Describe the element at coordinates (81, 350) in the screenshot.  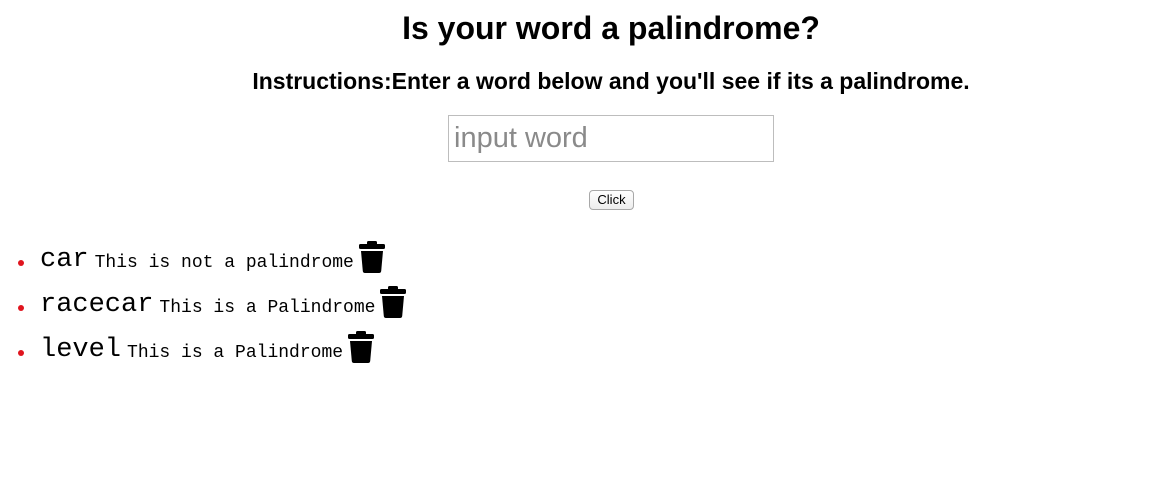
I see `result-word: level` at that location.